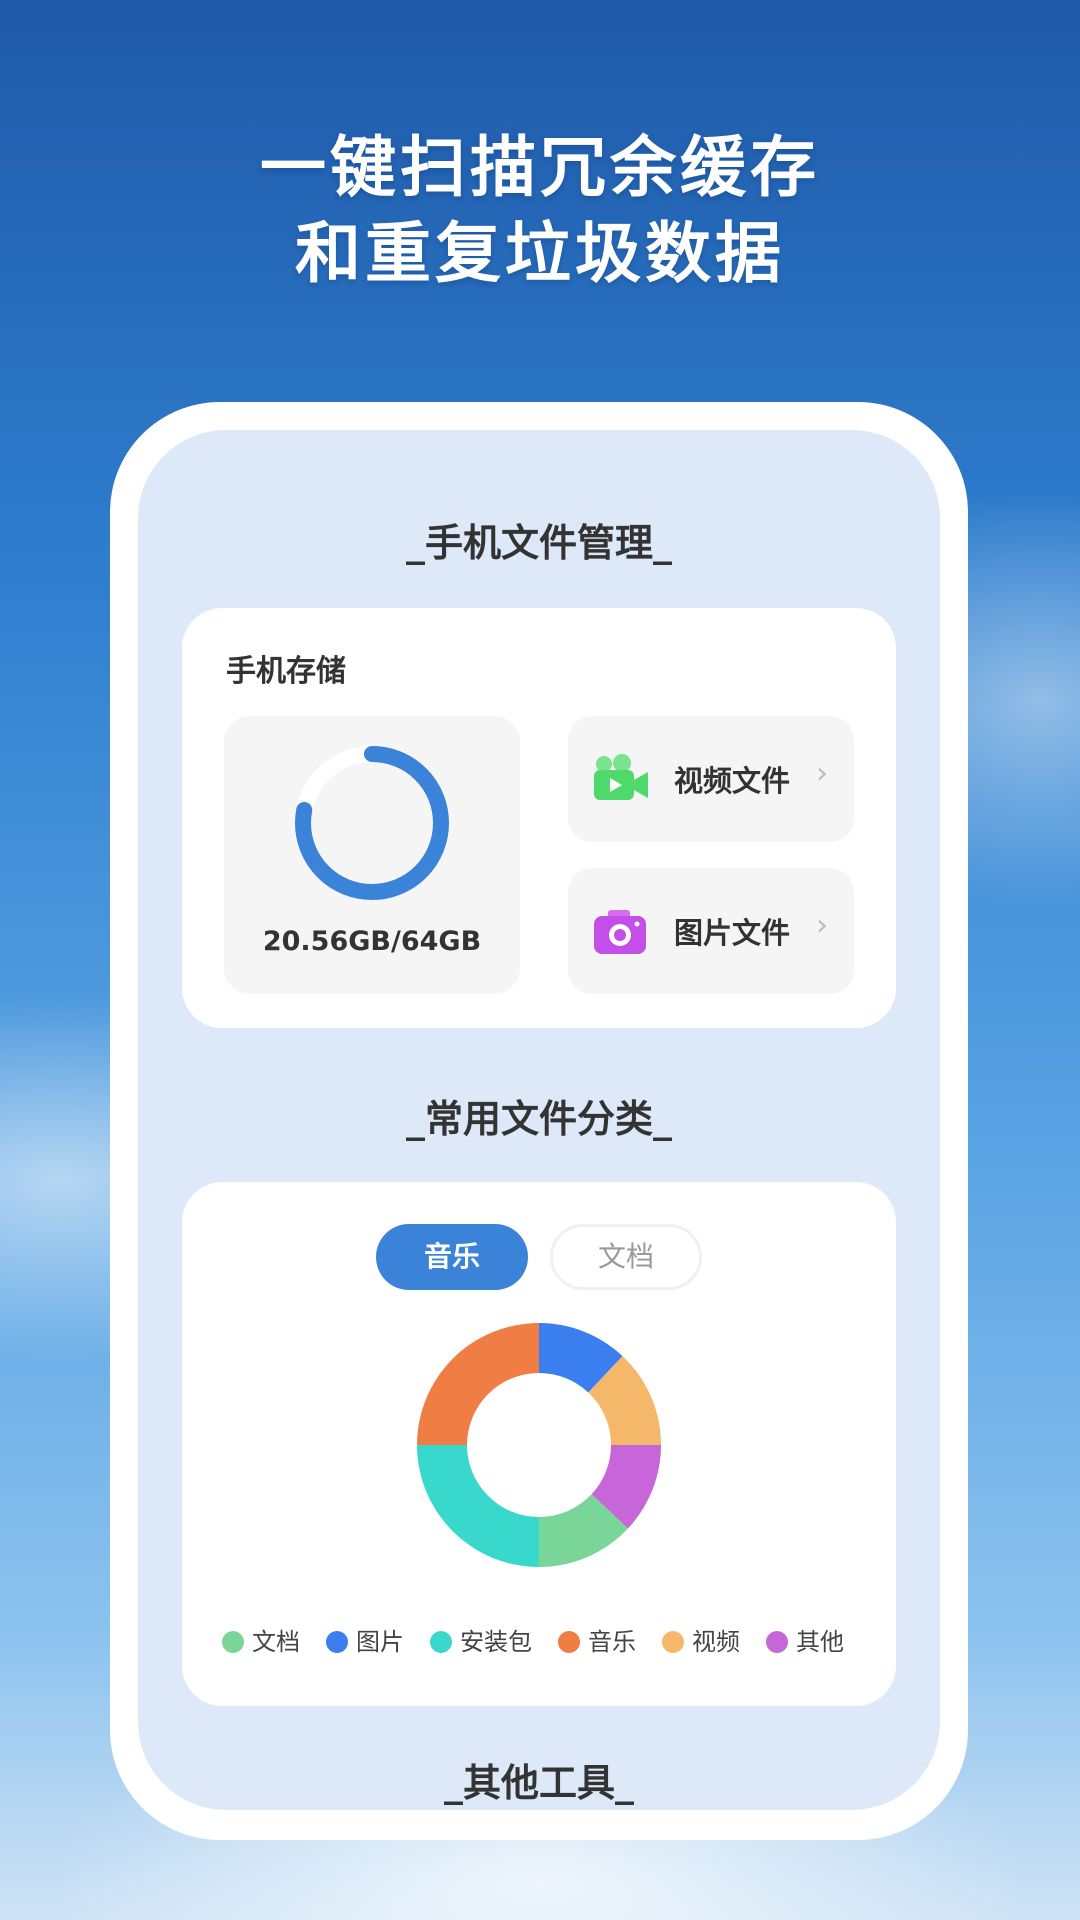 The image size is (1080, 1920). What do you see at coordinates (732, 781) in the screenshot?
I see `video-files-label: 视频文件` at bounding box center [732, 781].